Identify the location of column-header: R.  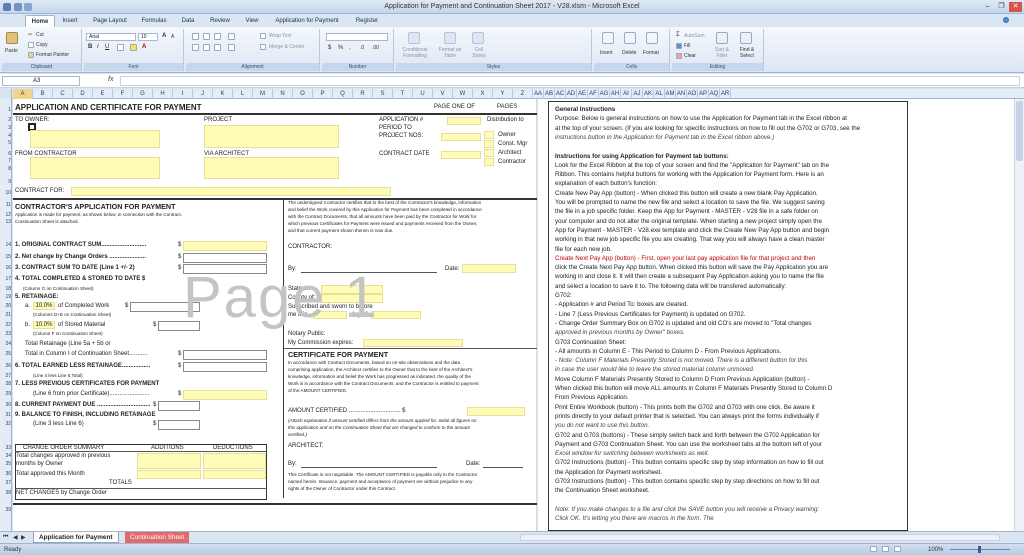
(363, 94).